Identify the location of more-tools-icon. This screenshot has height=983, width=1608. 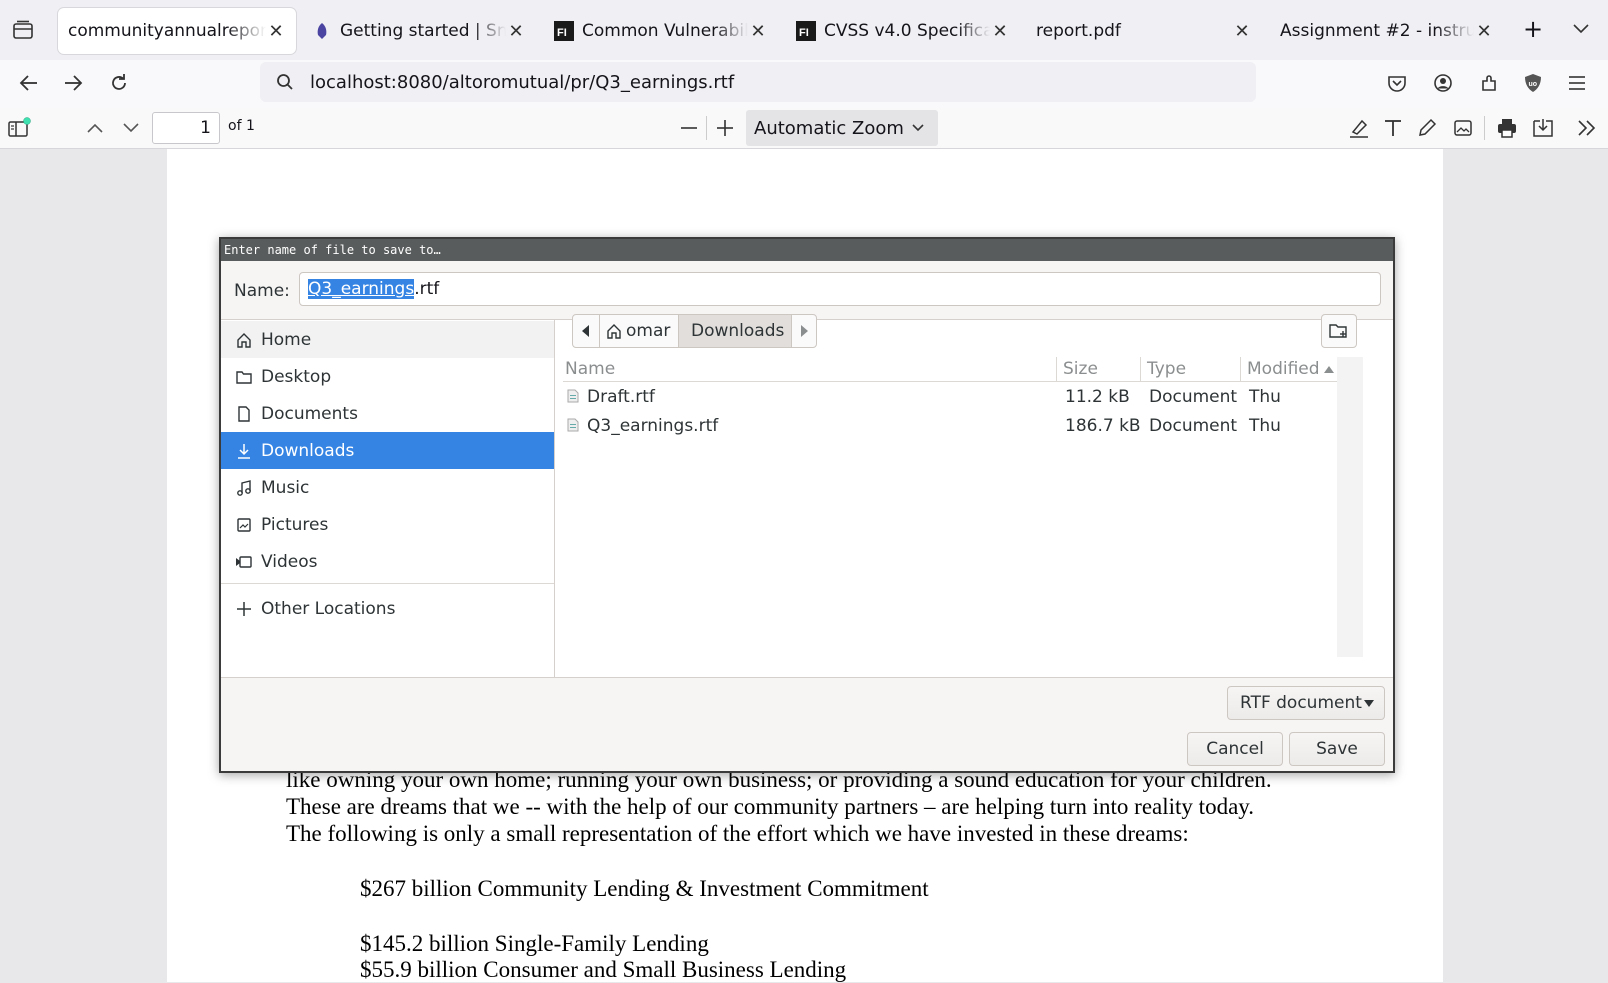
(1587, 128).